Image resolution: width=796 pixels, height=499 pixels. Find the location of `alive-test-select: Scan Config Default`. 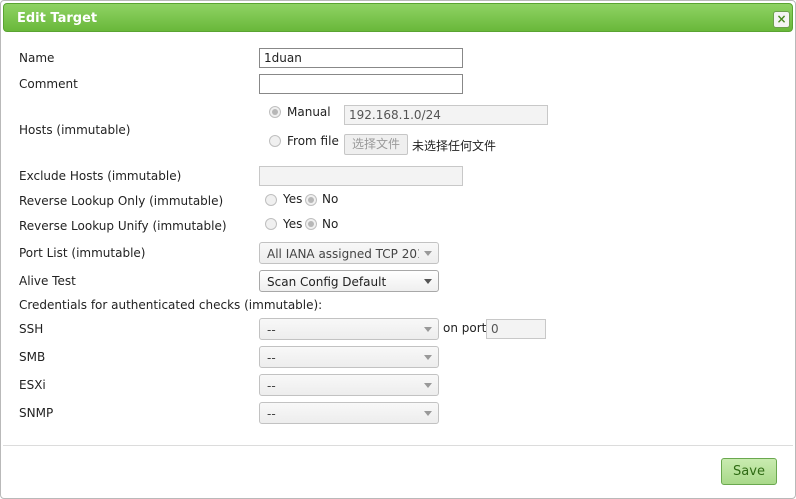

alive-test-select: Scan Config Default is located at coordinates (349, 281).